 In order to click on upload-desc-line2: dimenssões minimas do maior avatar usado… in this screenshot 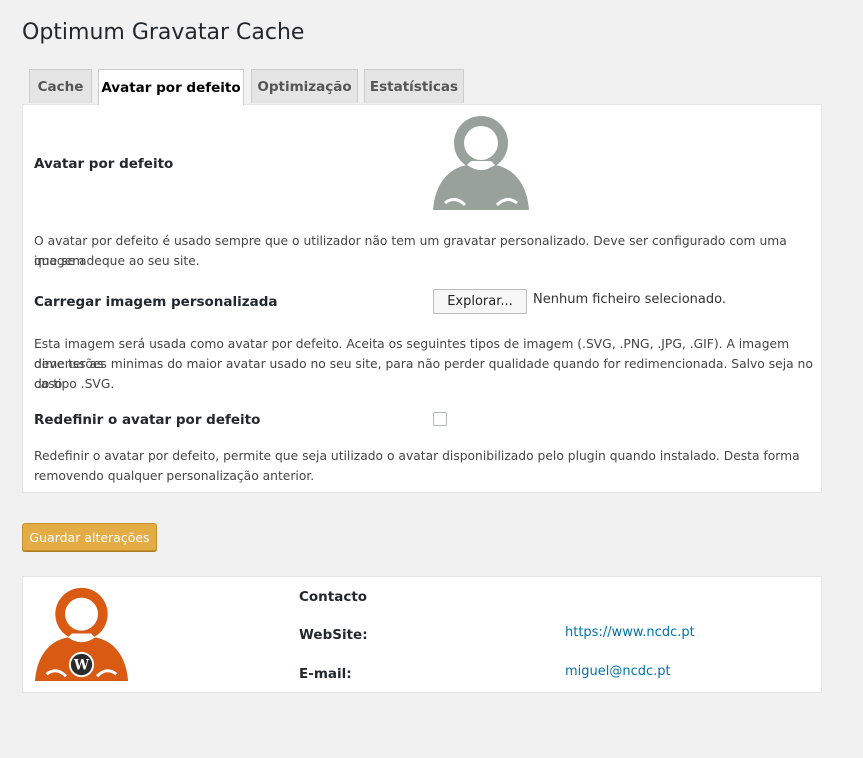, I will do `click(423, 374)`.